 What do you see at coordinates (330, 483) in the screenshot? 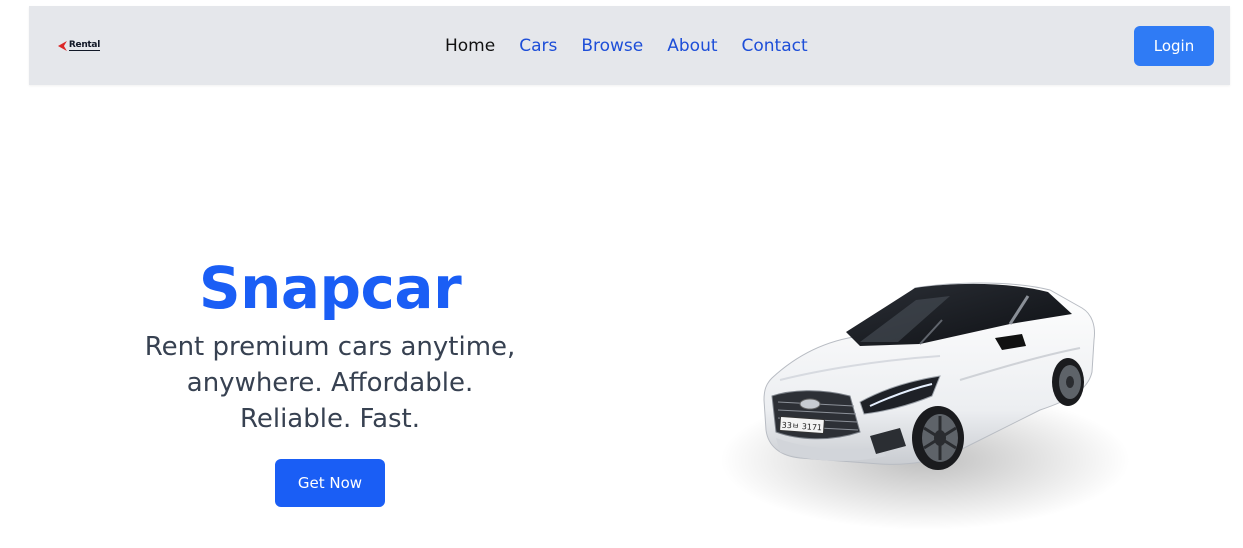
I see `get-now-button: Get Now` at bounding box center [330, 483].